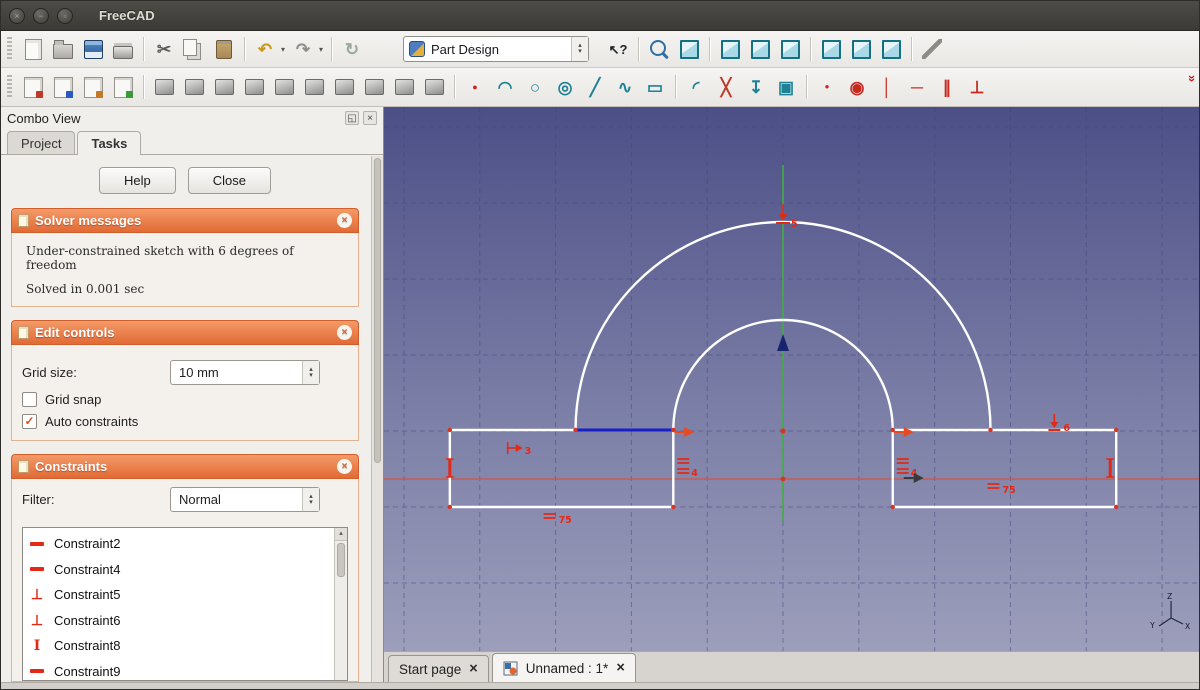  What do you see at coordinates (314, 87) in the screenshot?
I see `hole` at bounding box center [314, 87].